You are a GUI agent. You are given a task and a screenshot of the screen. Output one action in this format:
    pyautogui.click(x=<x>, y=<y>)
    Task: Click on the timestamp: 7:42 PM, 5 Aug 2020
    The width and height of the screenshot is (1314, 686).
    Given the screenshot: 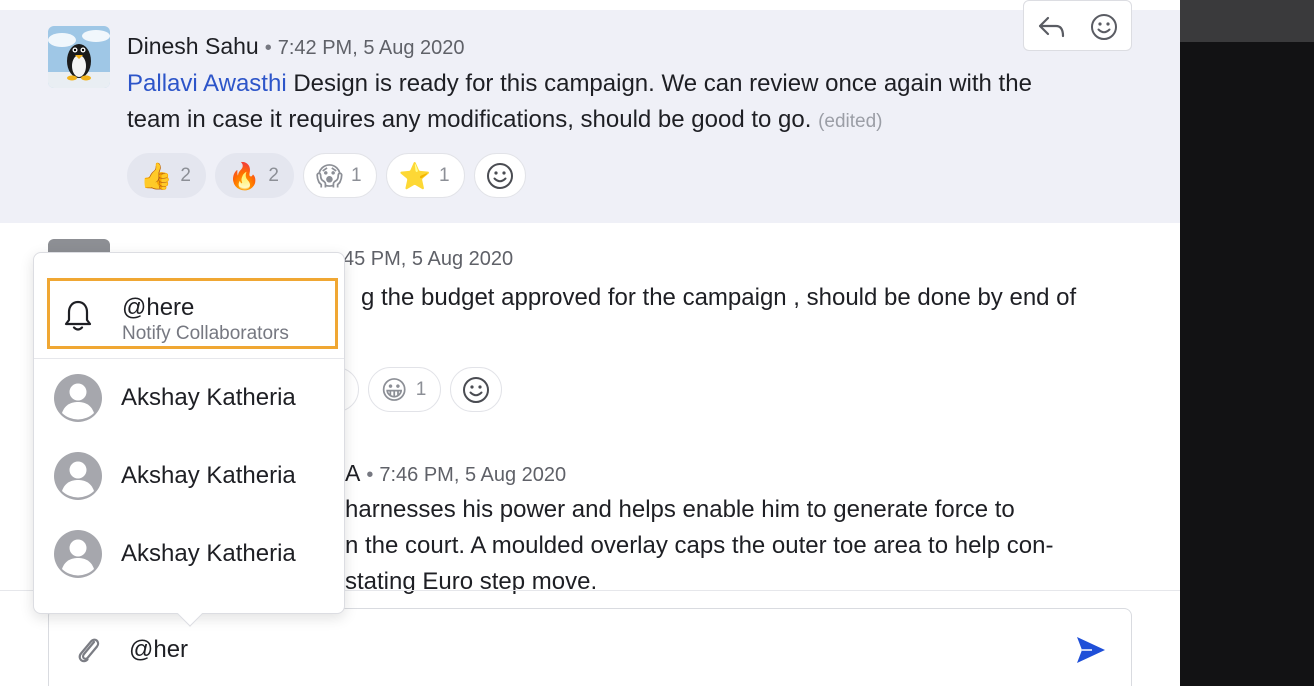 What is the action you would take?
    pyautogui.click(x=371, y=48)
    